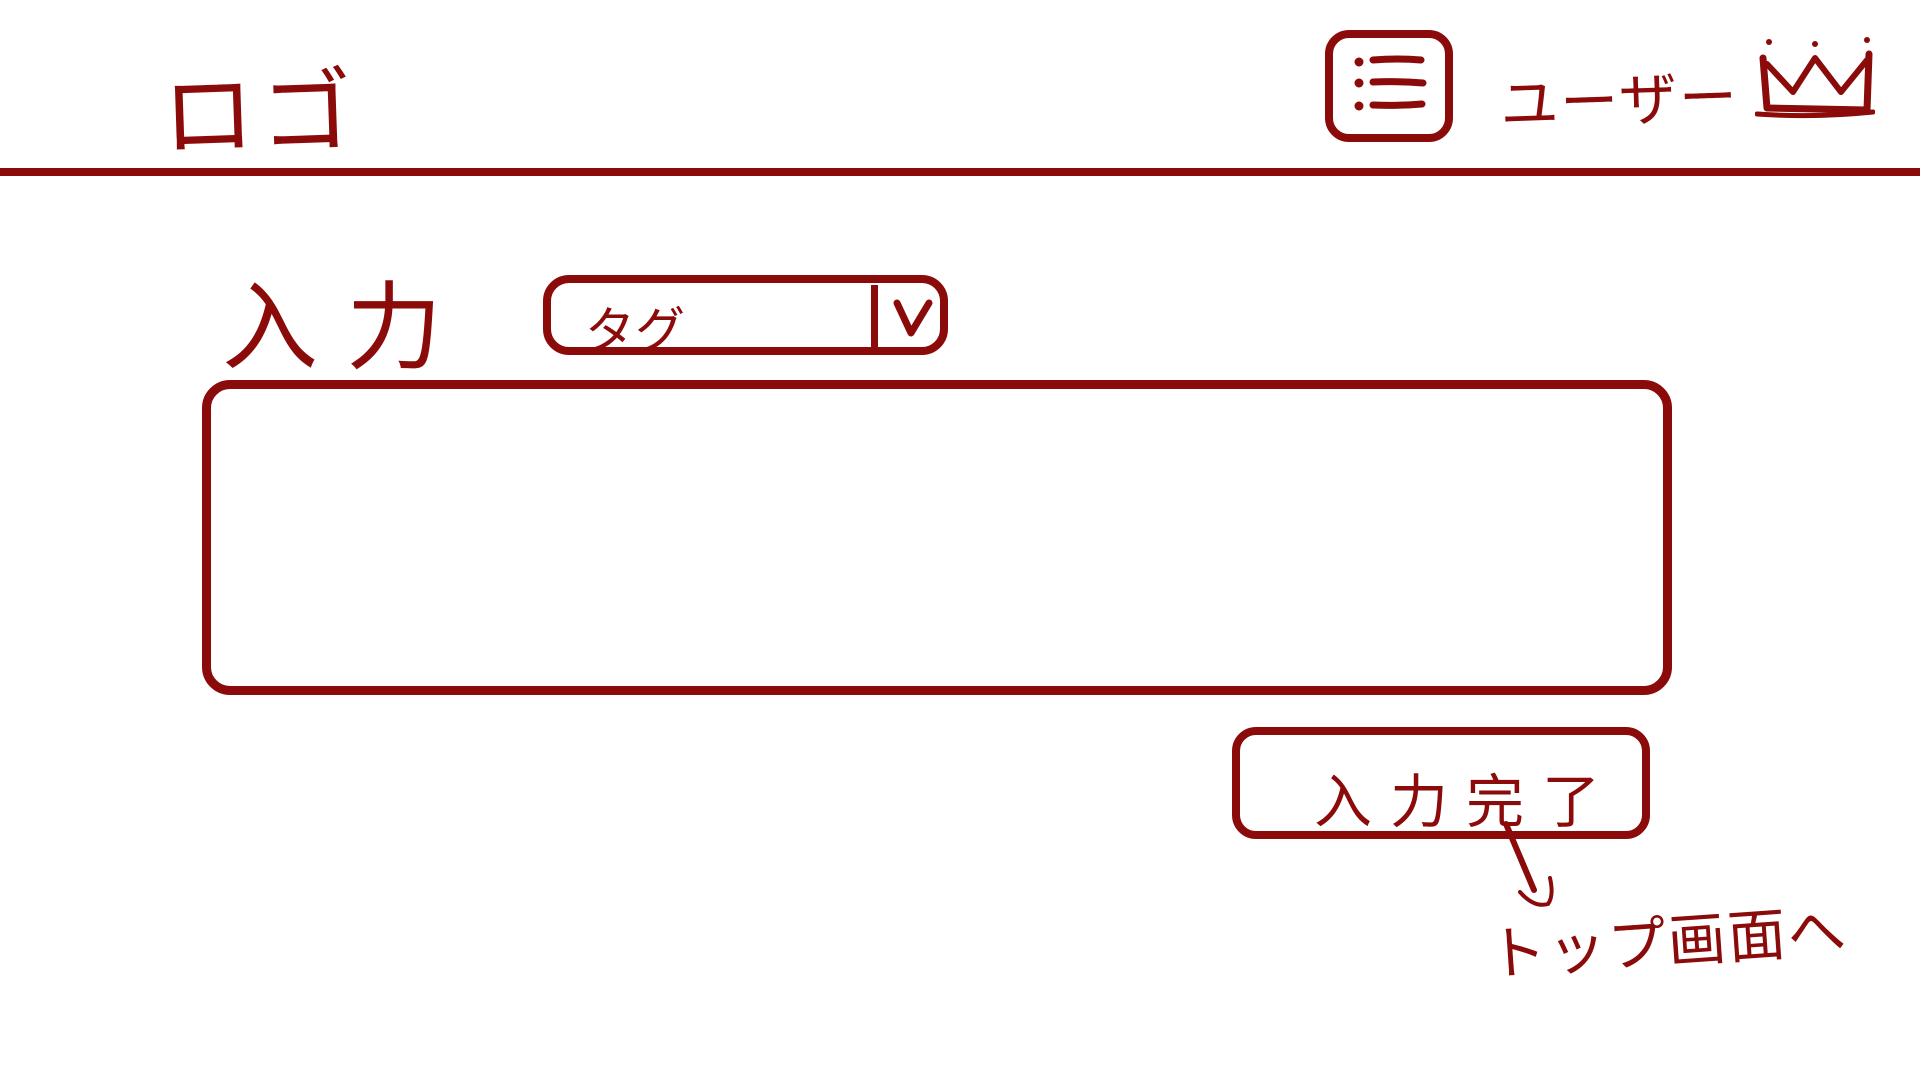 The image size is (1920, 1080). Describe the element at coordinates (346, 328) in the screenshot. I see `page-title: 入力` at that location.